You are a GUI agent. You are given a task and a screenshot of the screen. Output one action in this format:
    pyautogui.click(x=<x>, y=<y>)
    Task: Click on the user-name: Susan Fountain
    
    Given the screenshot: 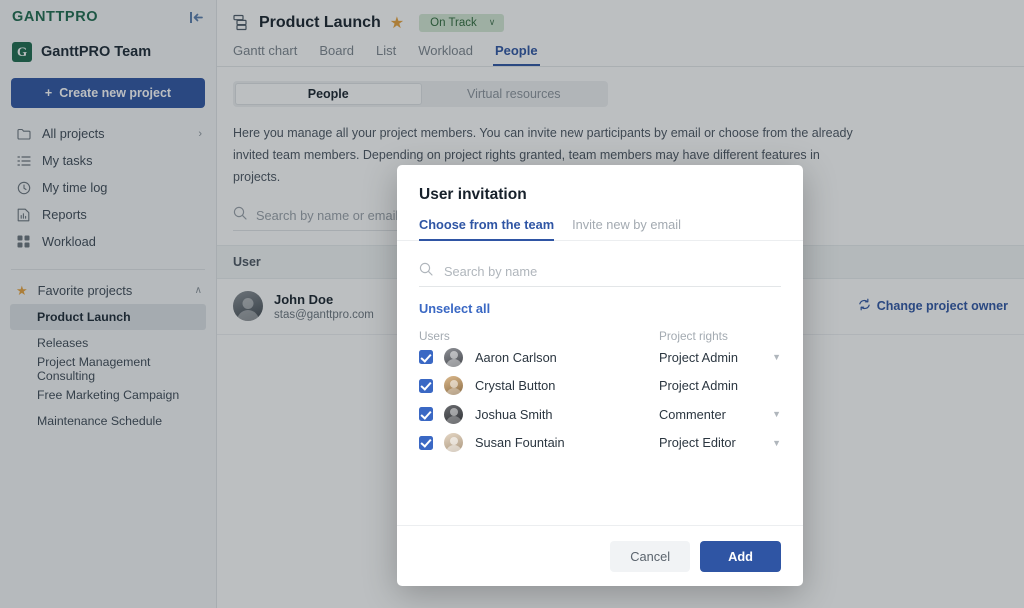 What is the action you would take?
    pyautogui.click(x=520, y=443)
    